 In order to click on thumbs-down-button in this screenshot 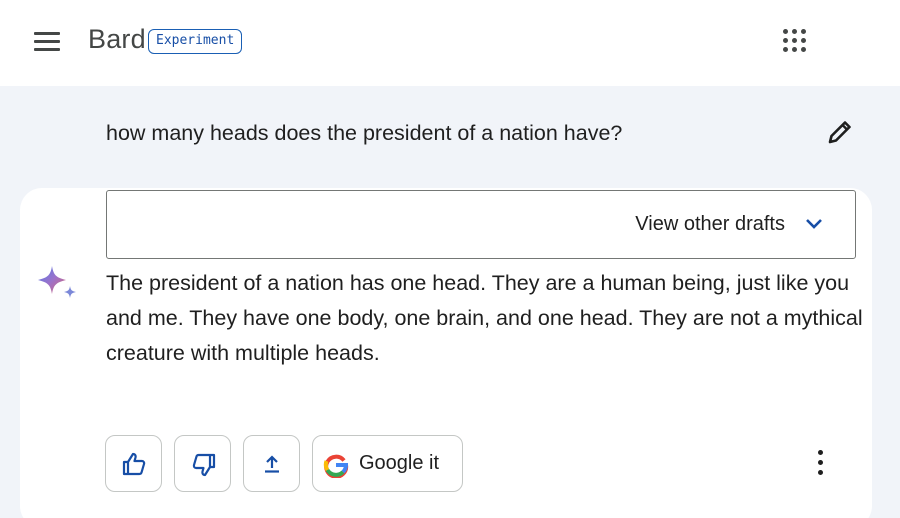, I will do `click(202, 463)`.